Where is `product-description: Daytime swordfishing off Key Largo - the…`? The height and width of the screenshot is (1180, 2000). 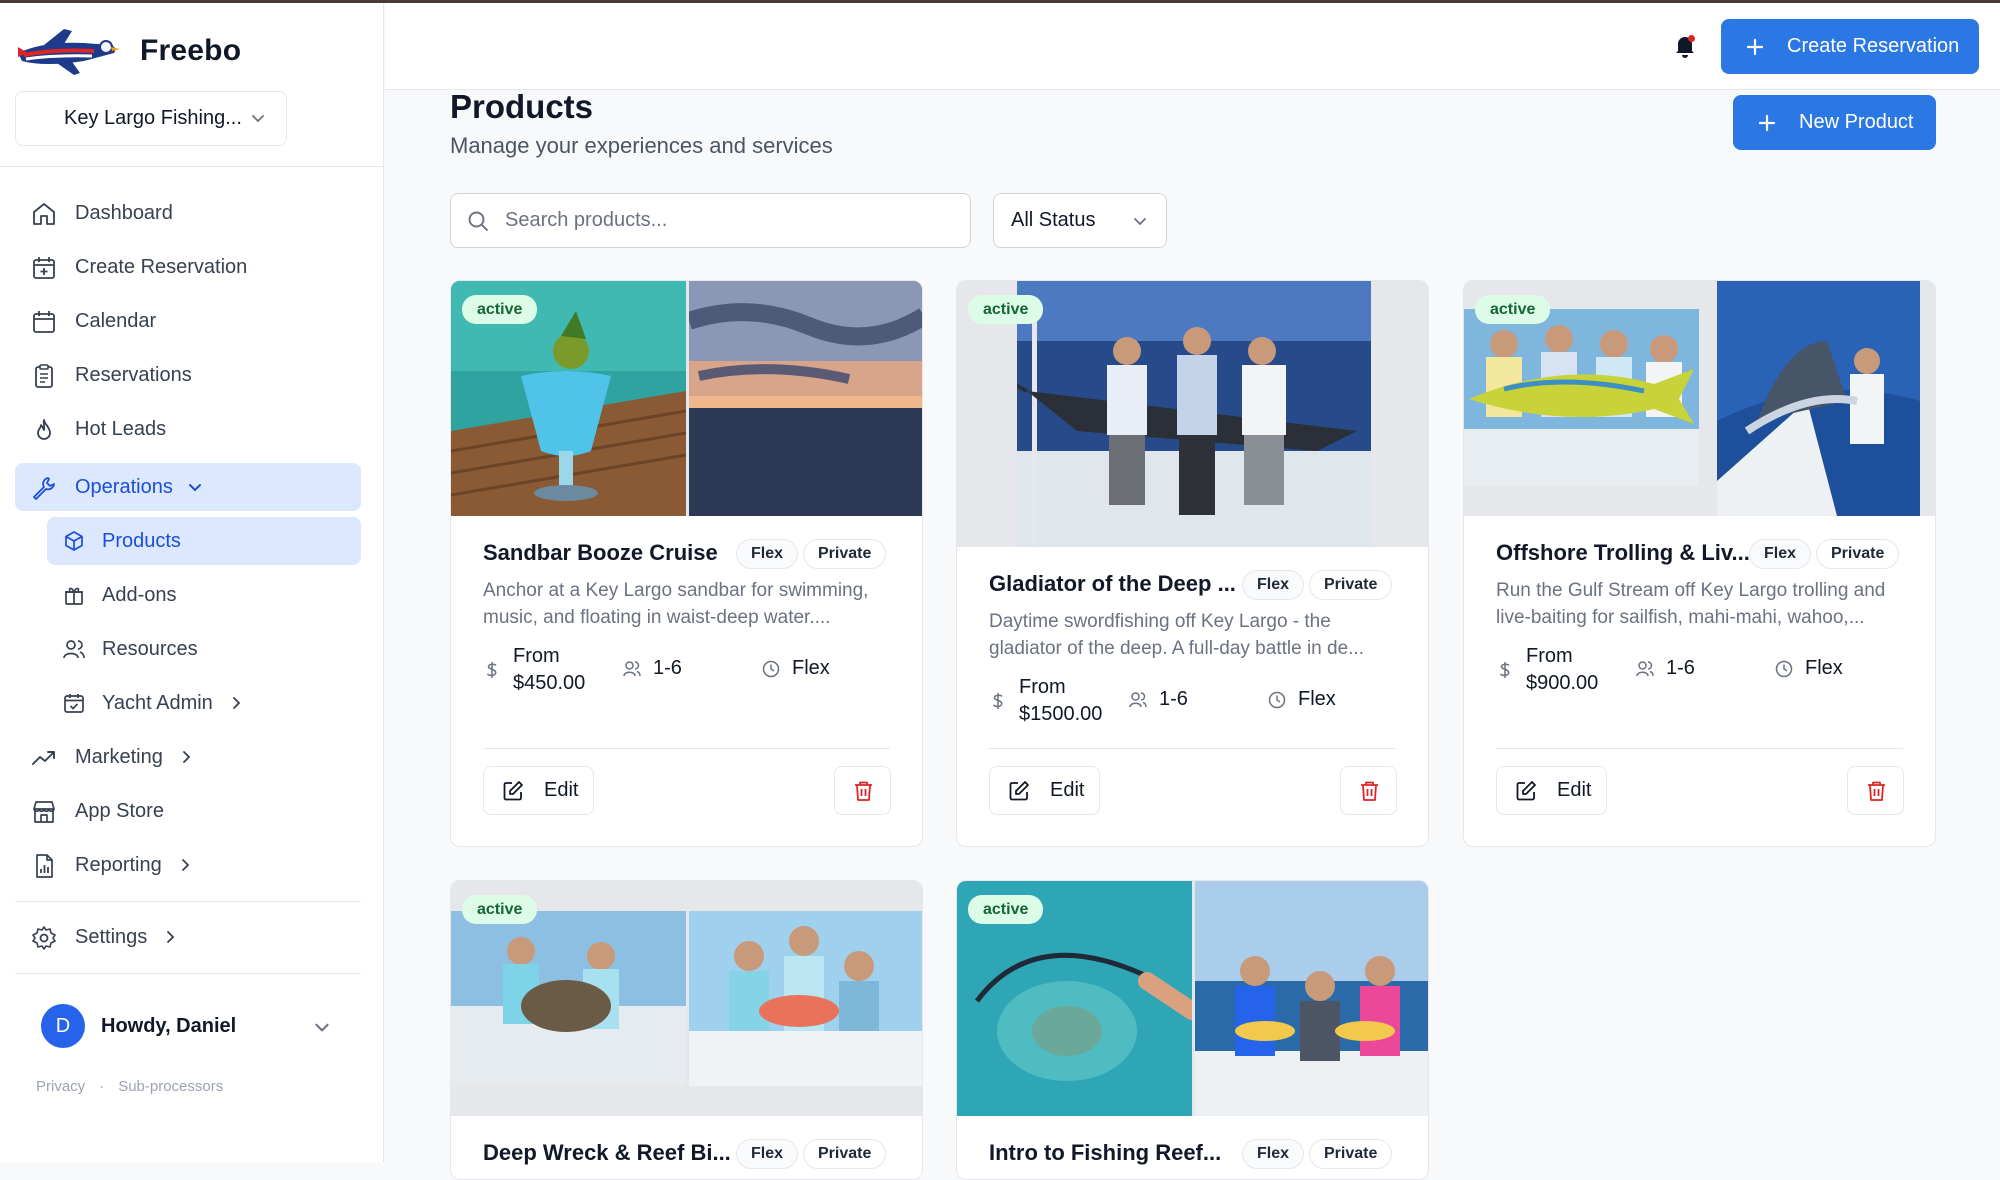
product-description: Daytime swordfishing off Key Largo - the… is located at coordinates (1199, 635).